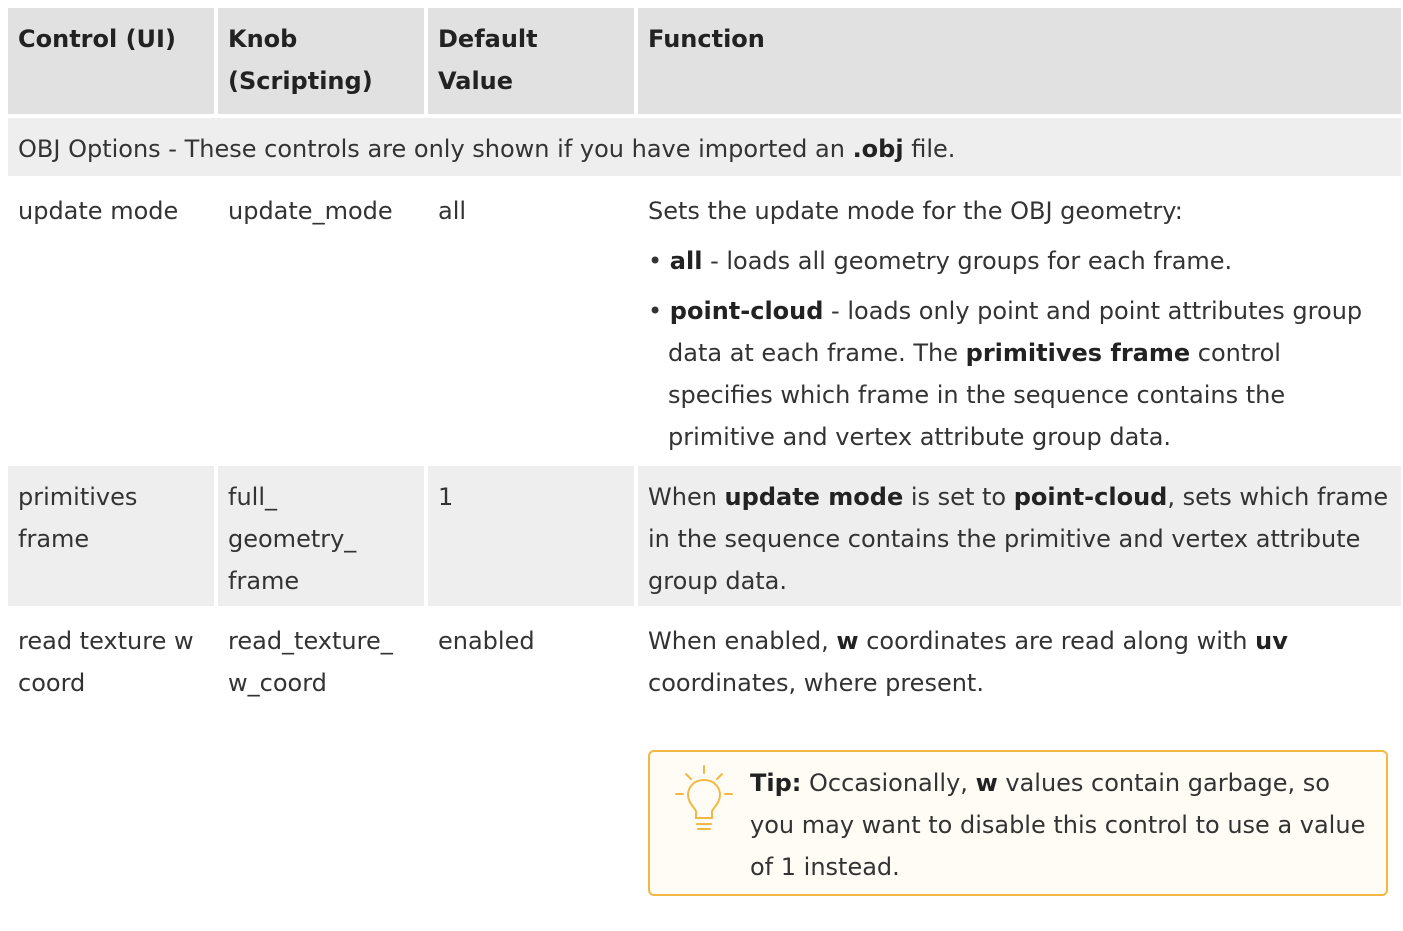 This screenshot has width=1403, height=931. What do you see at coordinates (111, 536) in the screenshot?
I see `cell-control: primitives frame` at bounding box center [111, 536].